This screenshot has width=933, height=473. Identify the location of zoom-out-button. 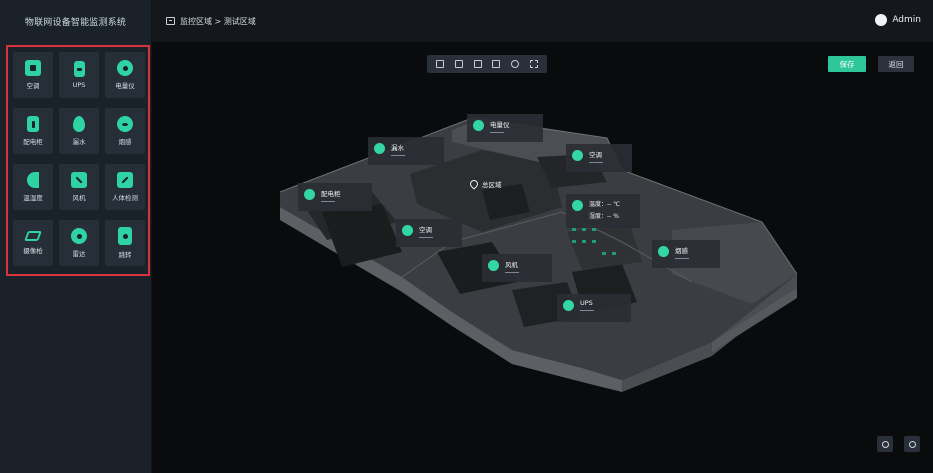
(885, 444).